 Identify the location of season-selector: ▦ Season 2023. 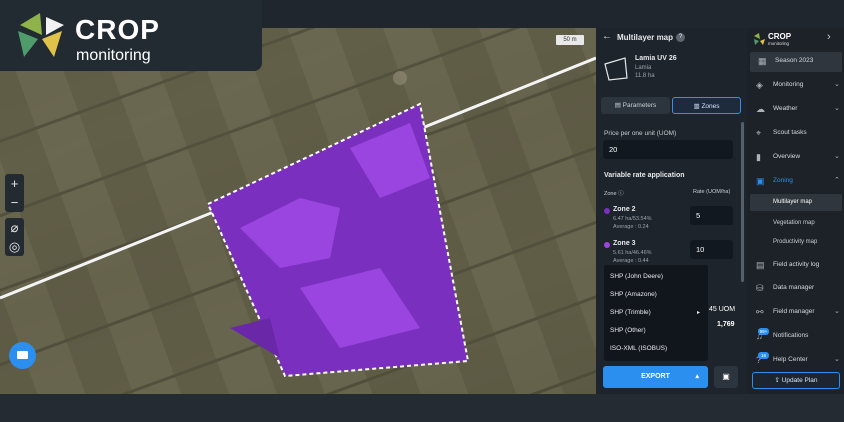
(796, 62).